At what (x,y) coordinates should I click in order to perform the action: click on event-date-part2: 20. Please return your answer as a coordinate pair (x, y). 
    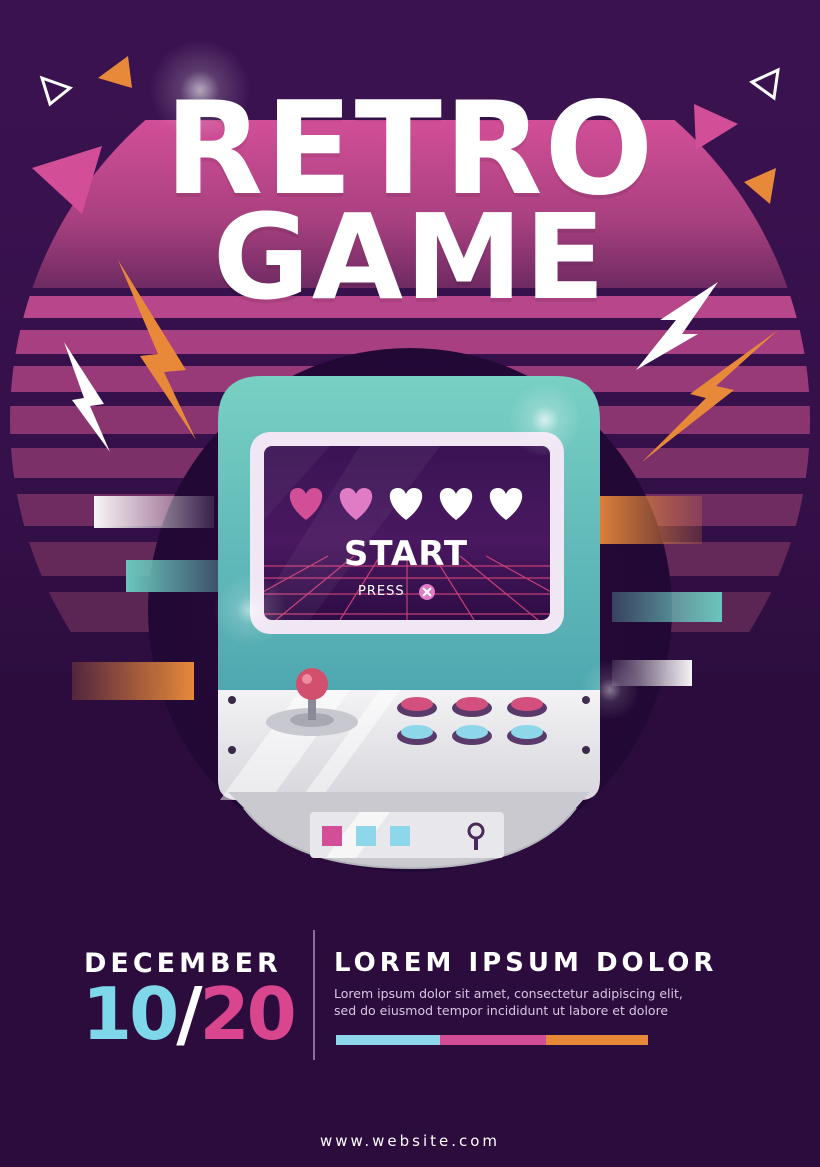
    Looking at the image, I should click on (248, 1014).